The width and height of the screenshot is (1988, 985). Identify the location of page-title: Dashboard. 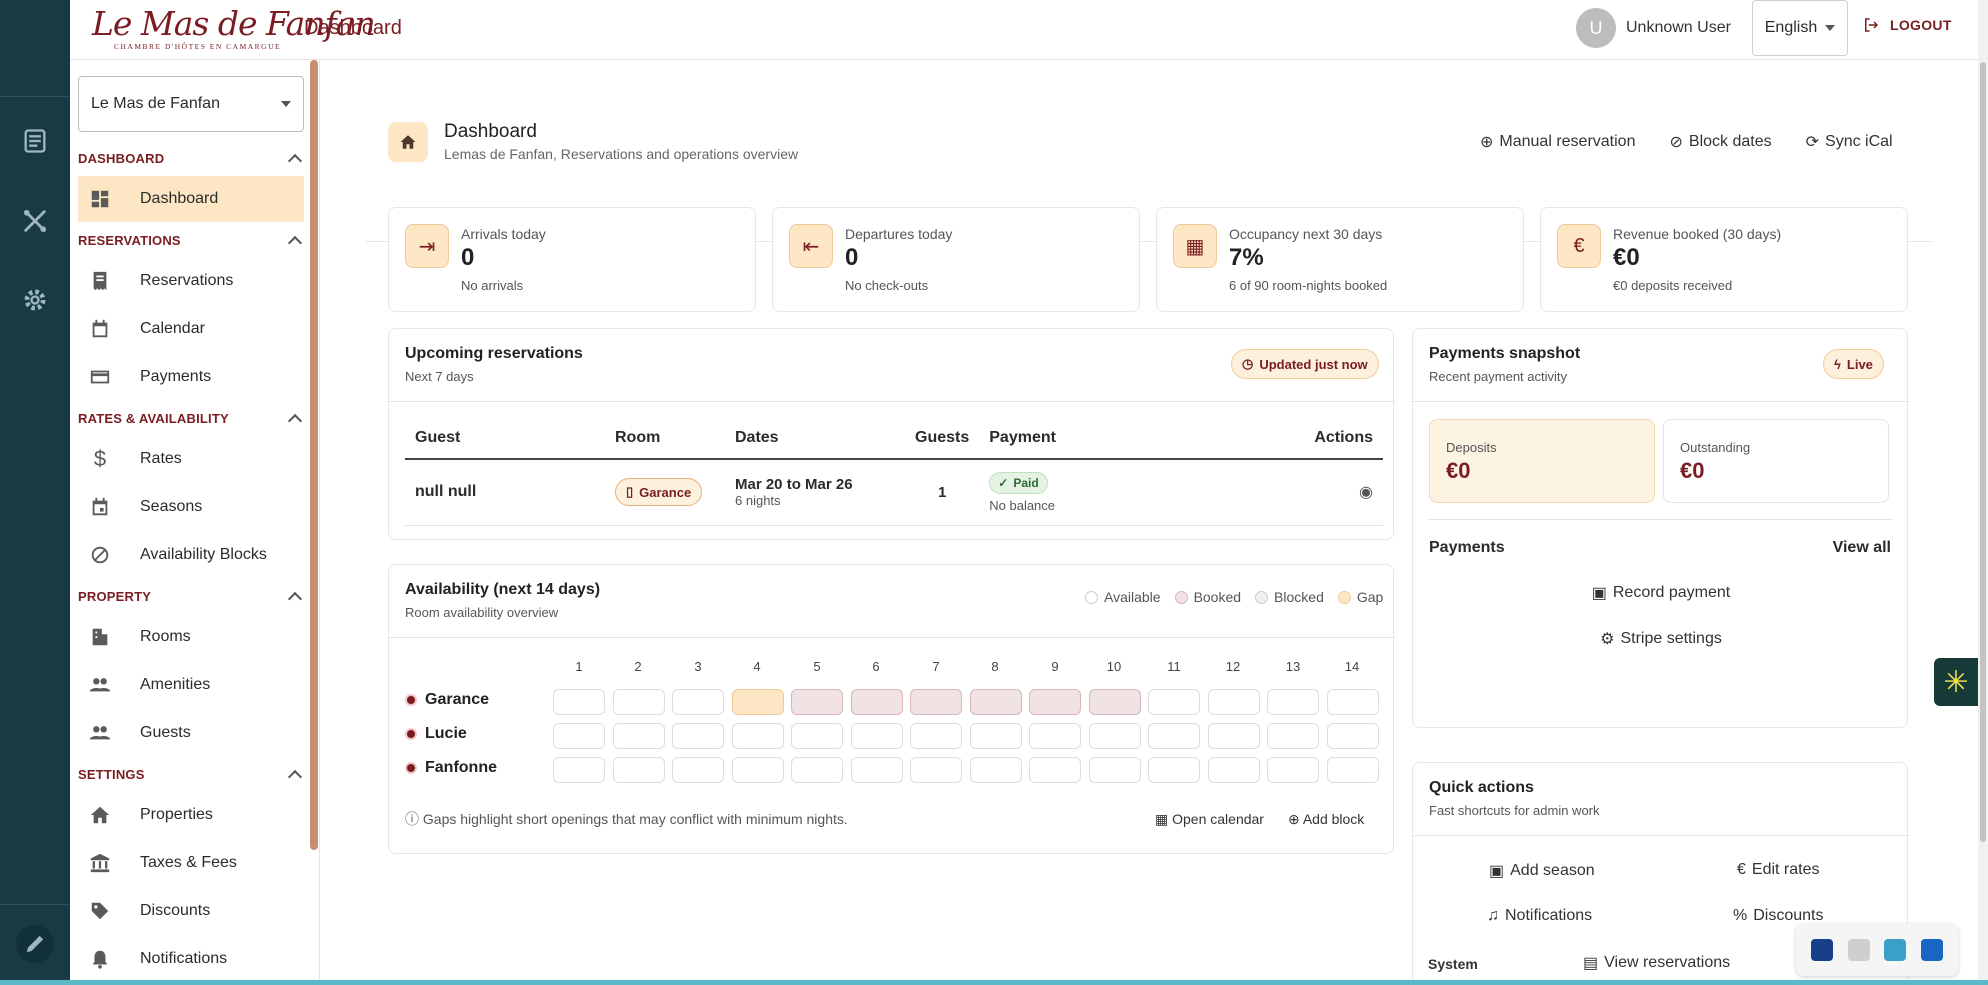
(490, 131).